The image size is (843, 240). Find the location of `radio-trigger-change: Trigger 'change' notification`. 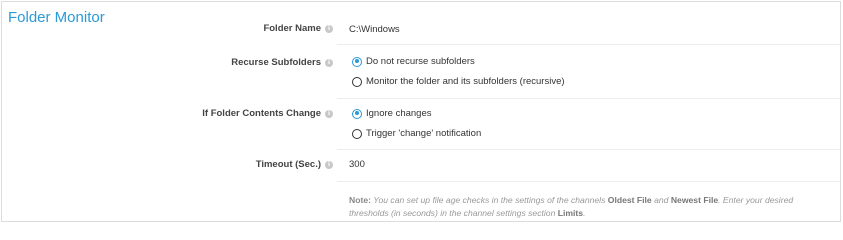

radio-trigger-change: Trigger 'change' notification is located at coordinates (416, 133).